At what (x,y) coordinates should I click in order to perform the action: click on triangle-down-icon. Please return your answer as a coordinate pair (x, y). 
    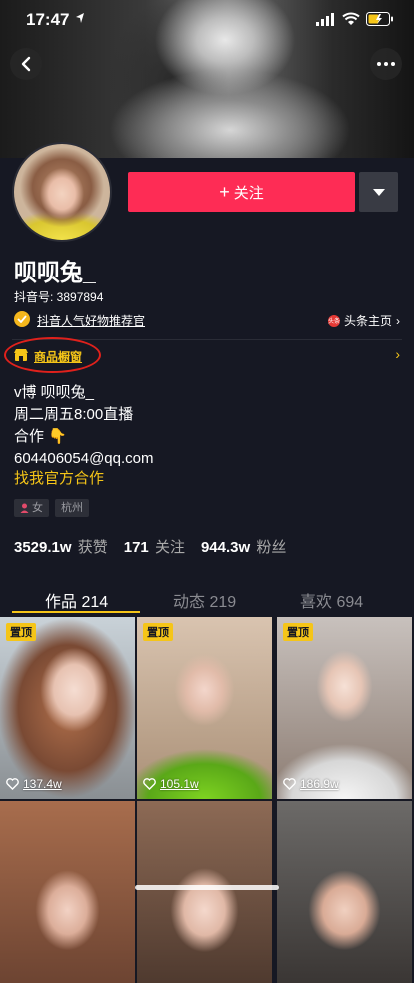
    Looking at the image, I should click on (378, 192).